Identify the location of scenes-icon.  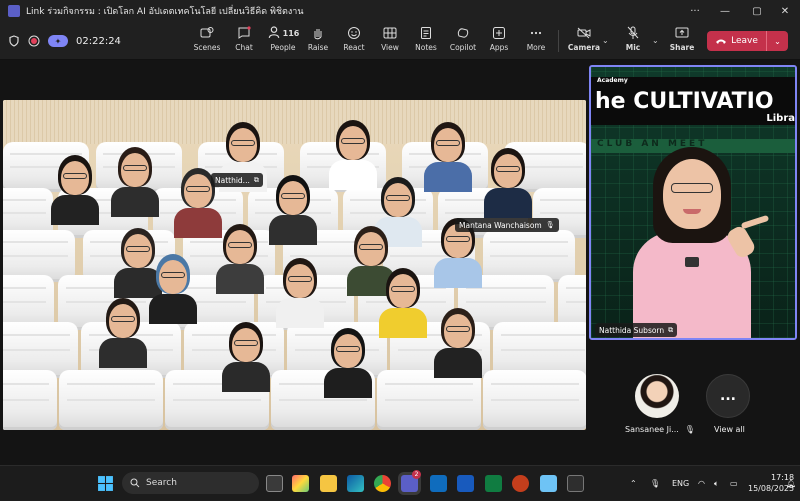
(207, 32).